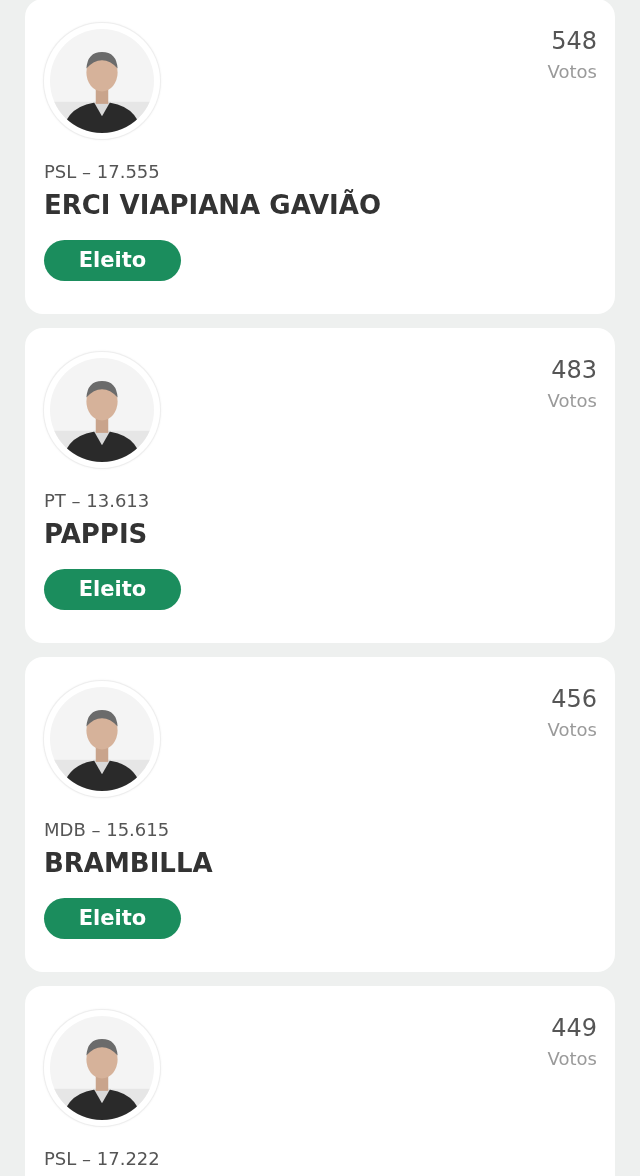  What do you see at coordinates (574, 1028) in the screenshot?
I see `vote-count: 449` at bounding box center [574, 1028].